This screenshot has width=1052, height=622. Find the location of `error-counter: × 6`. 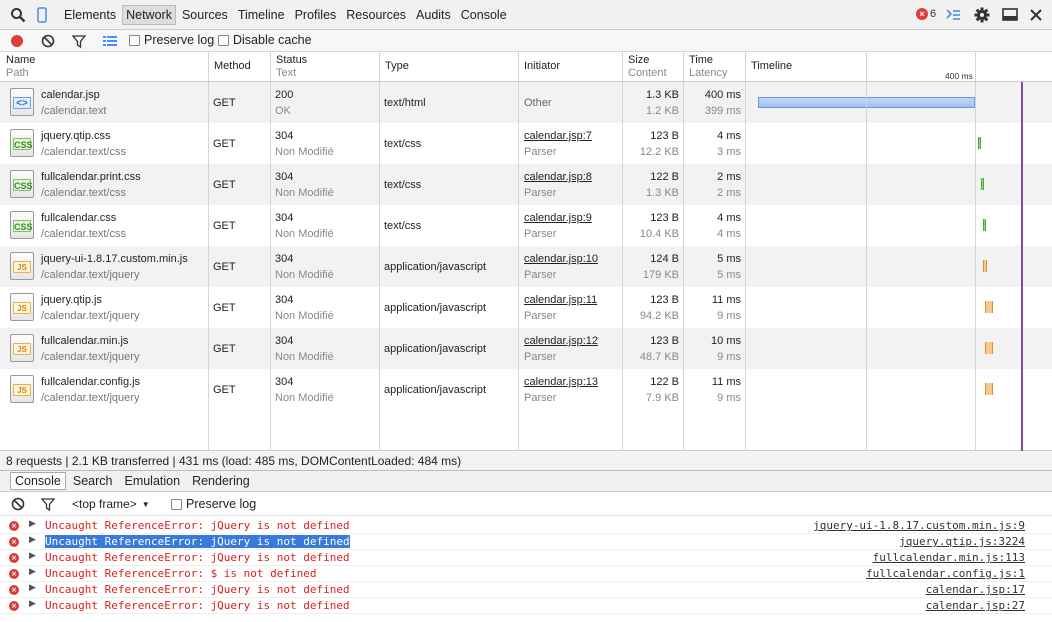

error-counter: × 6 is located at coordinates (926, 14).